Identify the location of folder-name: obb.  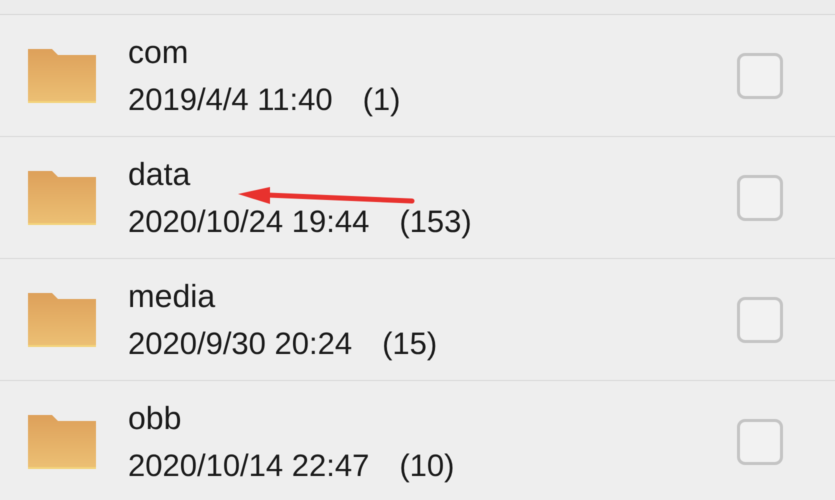
(155, 417).